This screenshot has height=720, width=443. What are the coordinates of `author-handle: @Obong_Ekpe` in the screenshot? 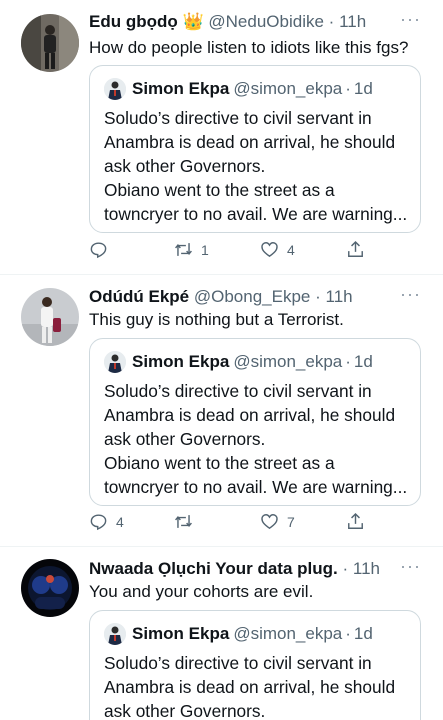 It's located at (252, 296).